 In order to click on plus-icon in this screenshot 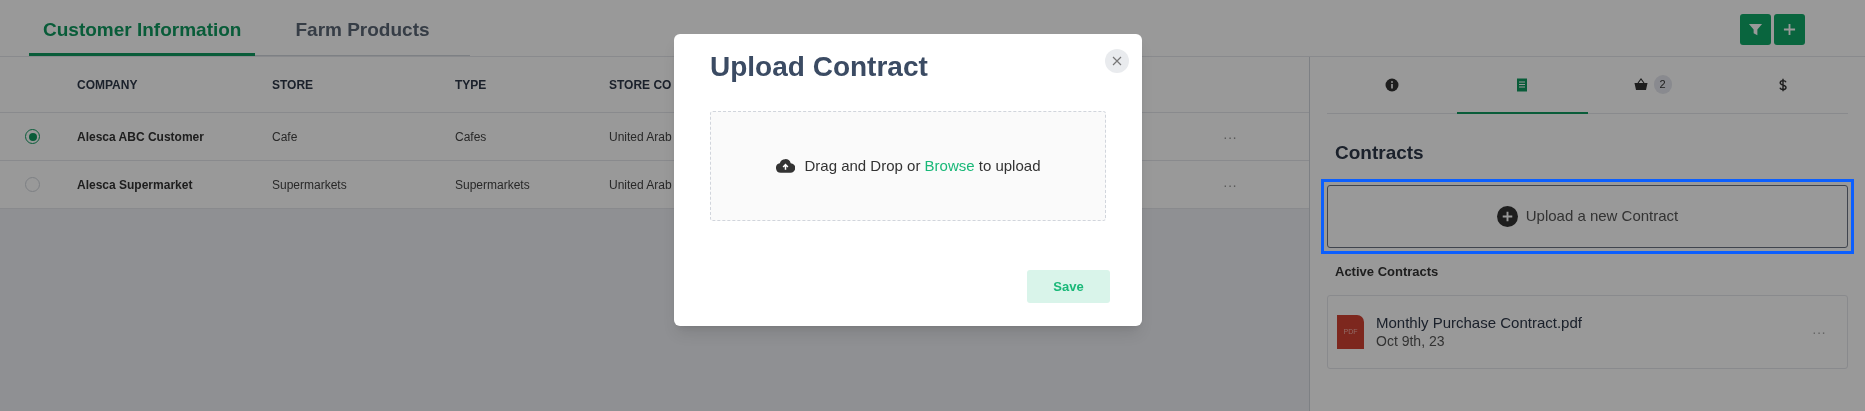, I will do `click(1789, 29)`.